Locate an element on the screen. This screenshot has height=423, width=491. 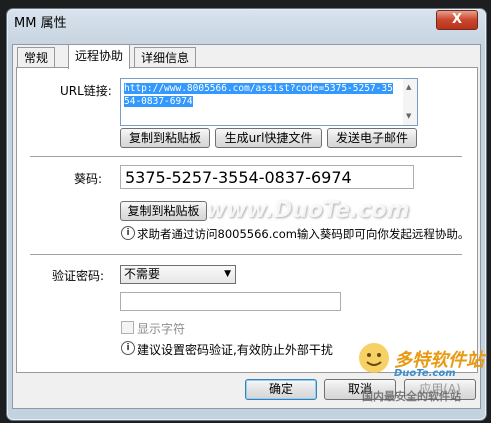
url-scrollbar: ▲ ▼ is located at coordinates (410, 102).